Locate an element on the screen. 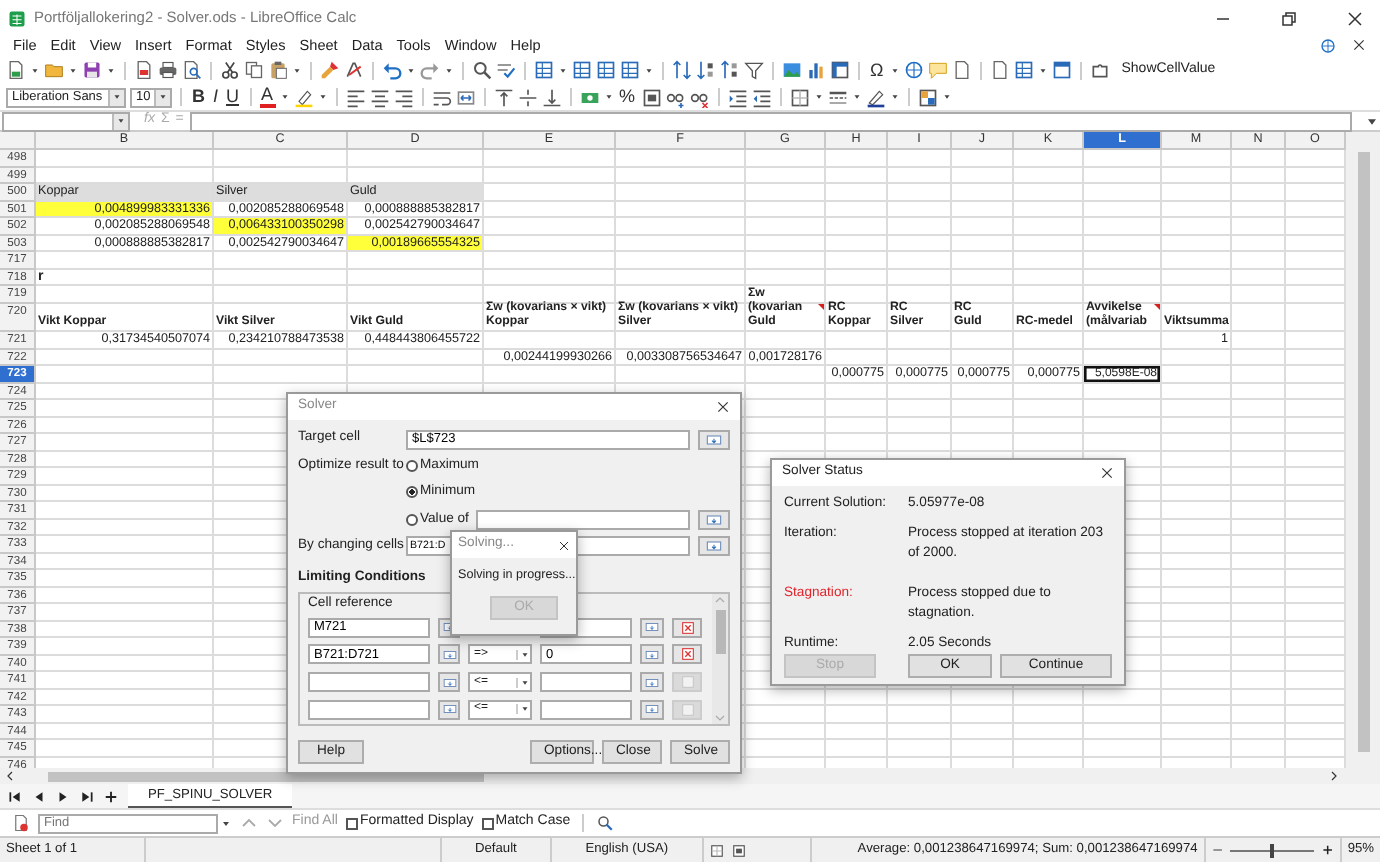  zoom-out-icon is located at coordinates (1217, 850).